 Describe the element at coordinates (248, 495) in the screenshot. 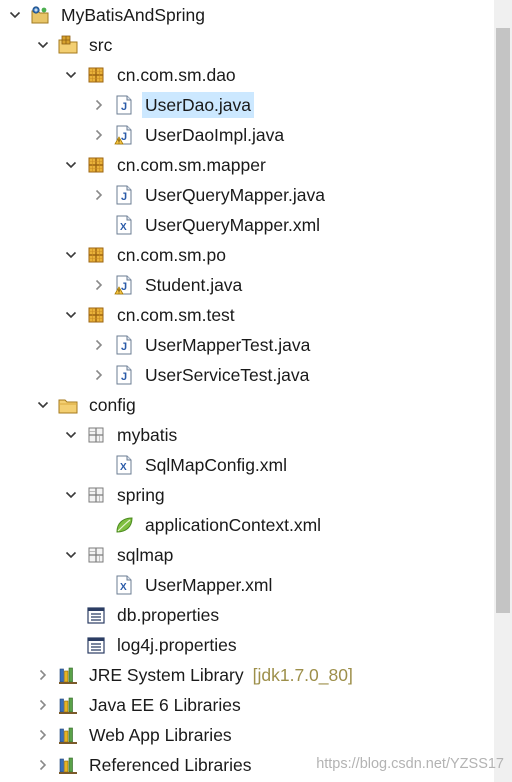

I see `tree-item-spring: spring` at that location.